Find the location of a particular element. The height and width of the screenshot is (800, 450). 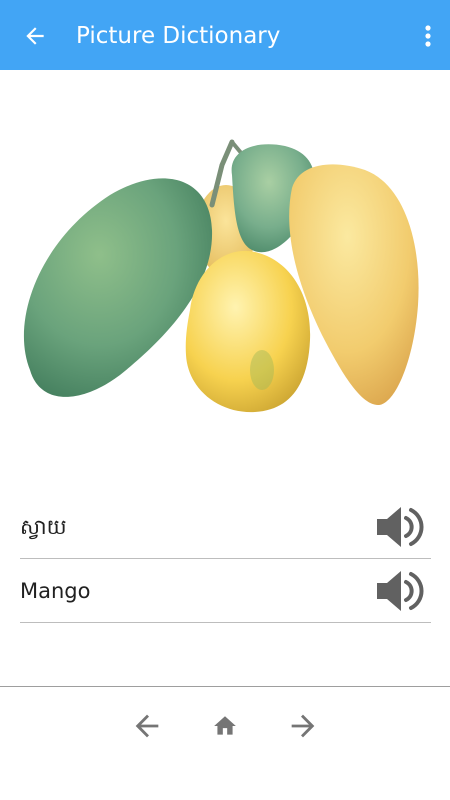

home-button is located at coordinates (225, 726).